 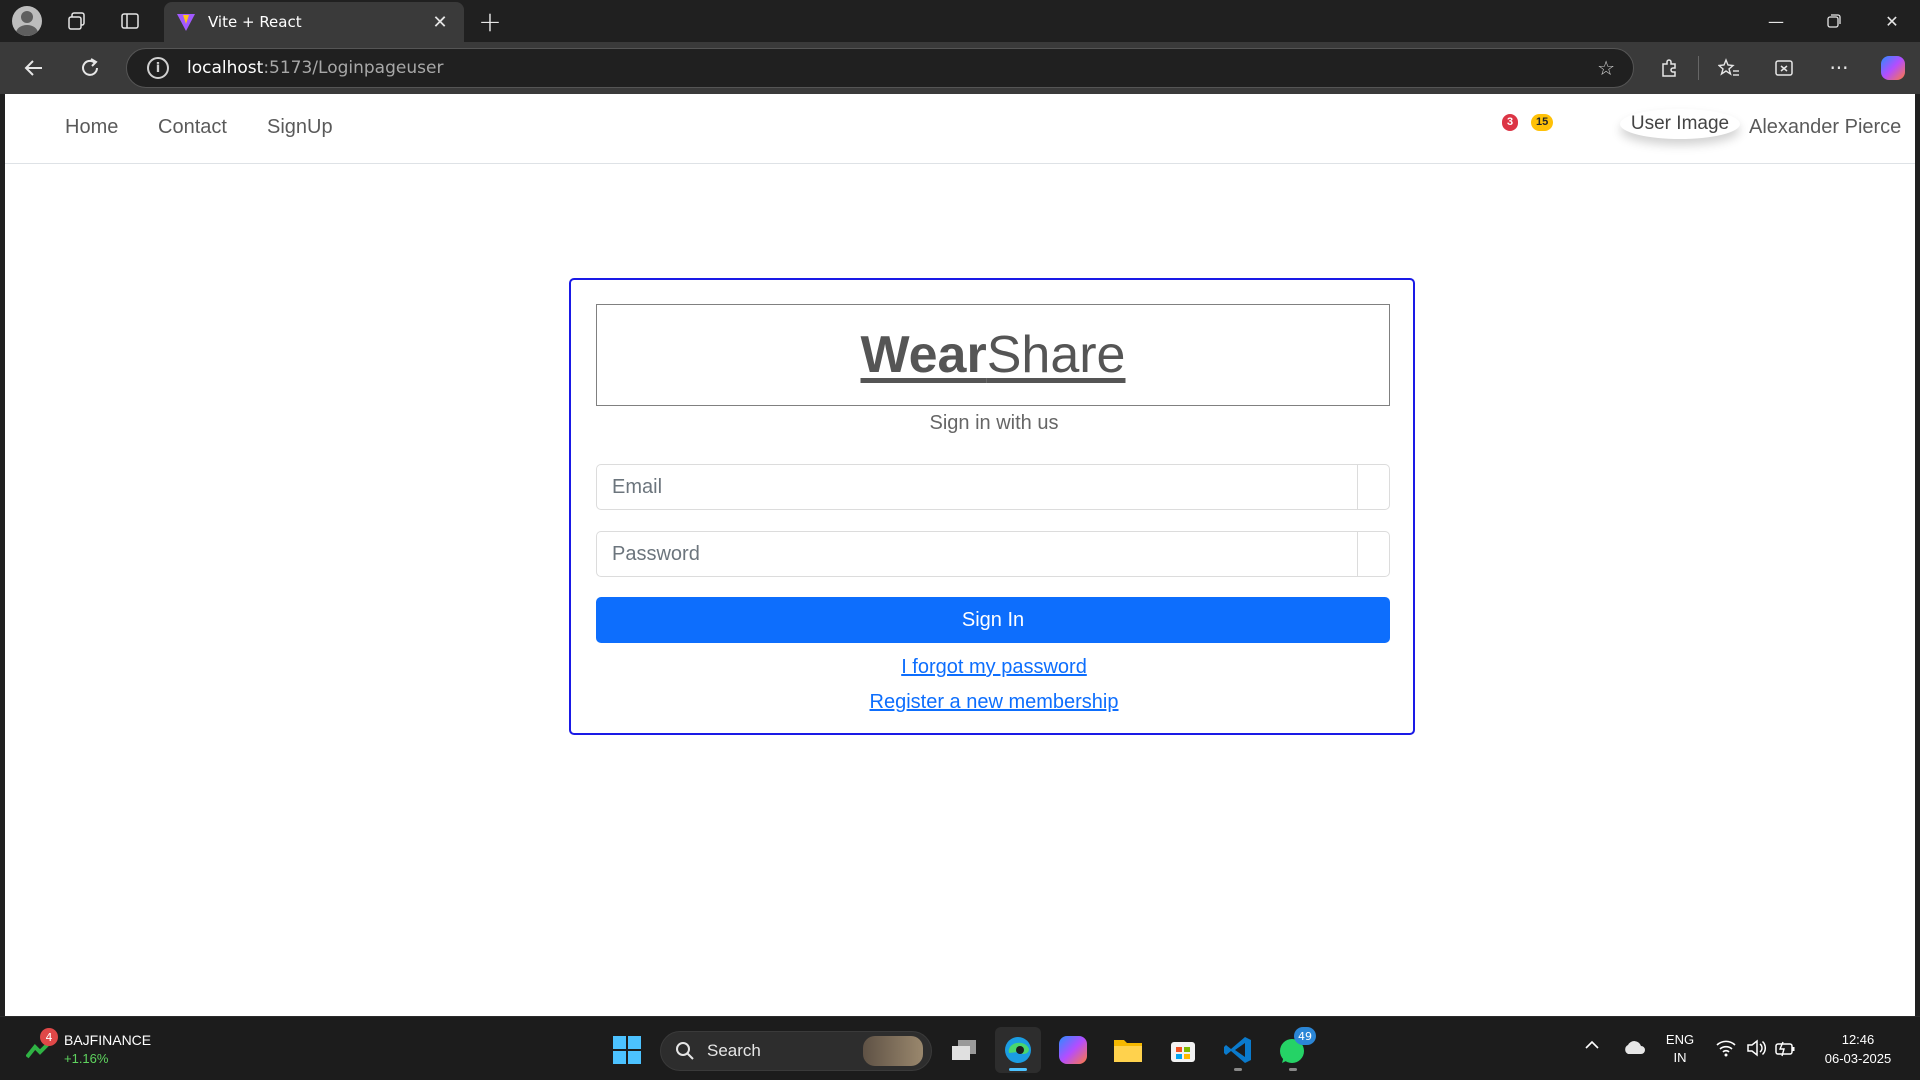 I want to click on email-input-append, so click(x=1373, y=487).